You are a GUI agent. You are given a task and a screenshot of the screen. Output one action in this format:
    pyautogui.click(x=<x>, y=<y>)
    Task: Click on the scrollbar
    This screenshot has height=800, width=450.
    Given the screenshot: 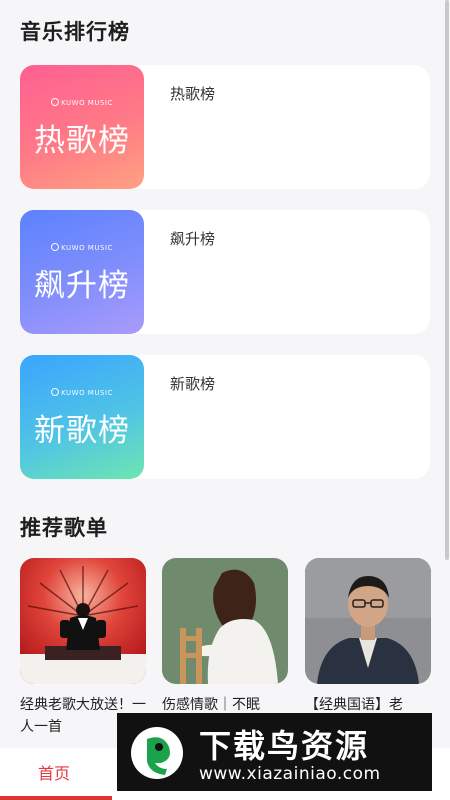 What is the action you would take?
    pyautogui.click(x=447, y=280)
    